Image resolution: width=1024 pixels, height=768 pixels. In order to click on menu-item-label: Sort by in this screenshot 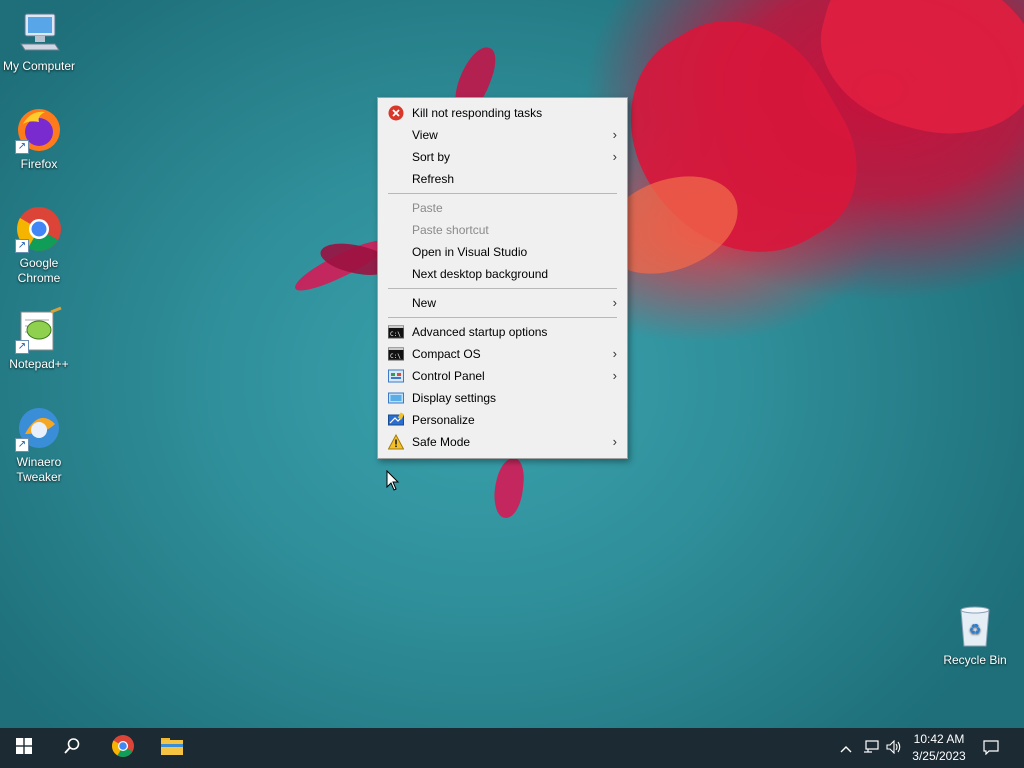, I will do `click(431, 157)`.